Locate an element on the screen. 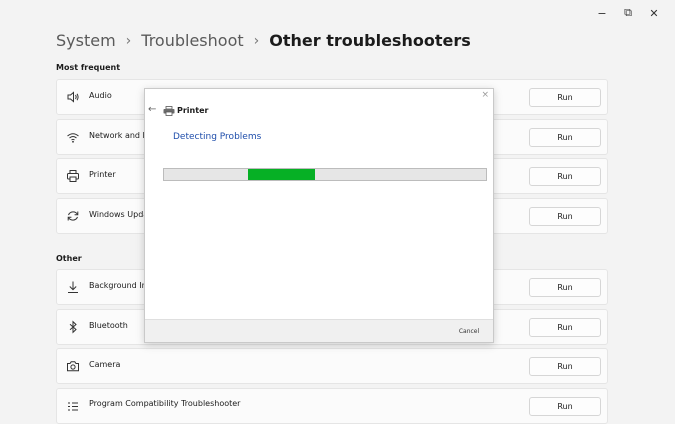 The width and height of the screenshot is (675, 424). maximize-button: ⧉ is located at coordinates (628, 13).